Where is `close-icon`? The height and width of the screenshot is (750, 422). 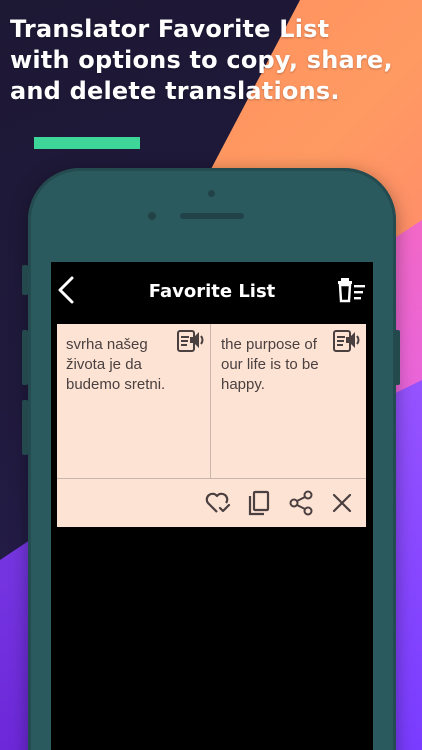 close-icon is located at coordinates (342, 503).